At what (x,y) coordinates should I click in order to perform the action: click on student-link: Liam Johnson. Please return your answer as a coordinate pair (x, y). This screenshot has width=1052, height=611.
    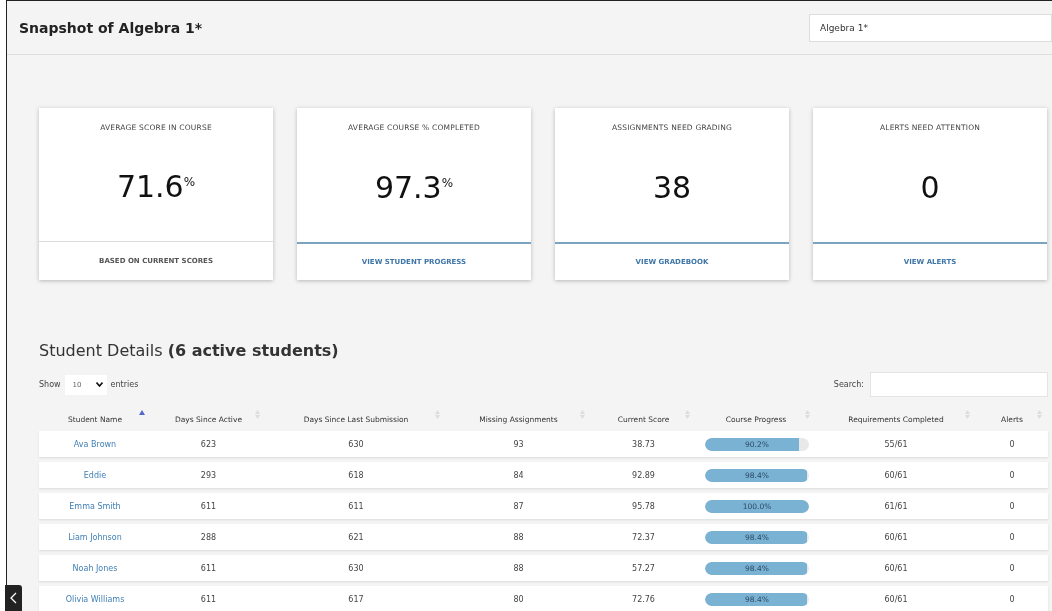
    Looking at the image, I should click on (95, 537).